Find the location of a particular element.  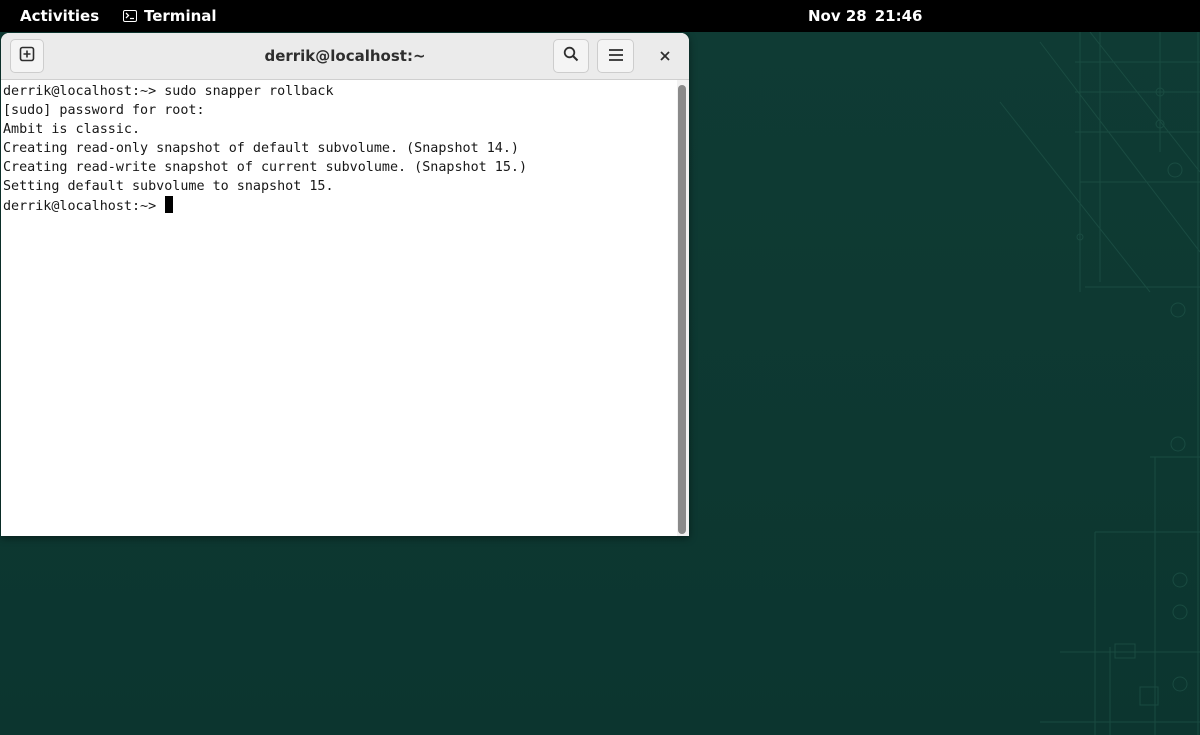

new-tab-icon is located at coordinates (27, 56).